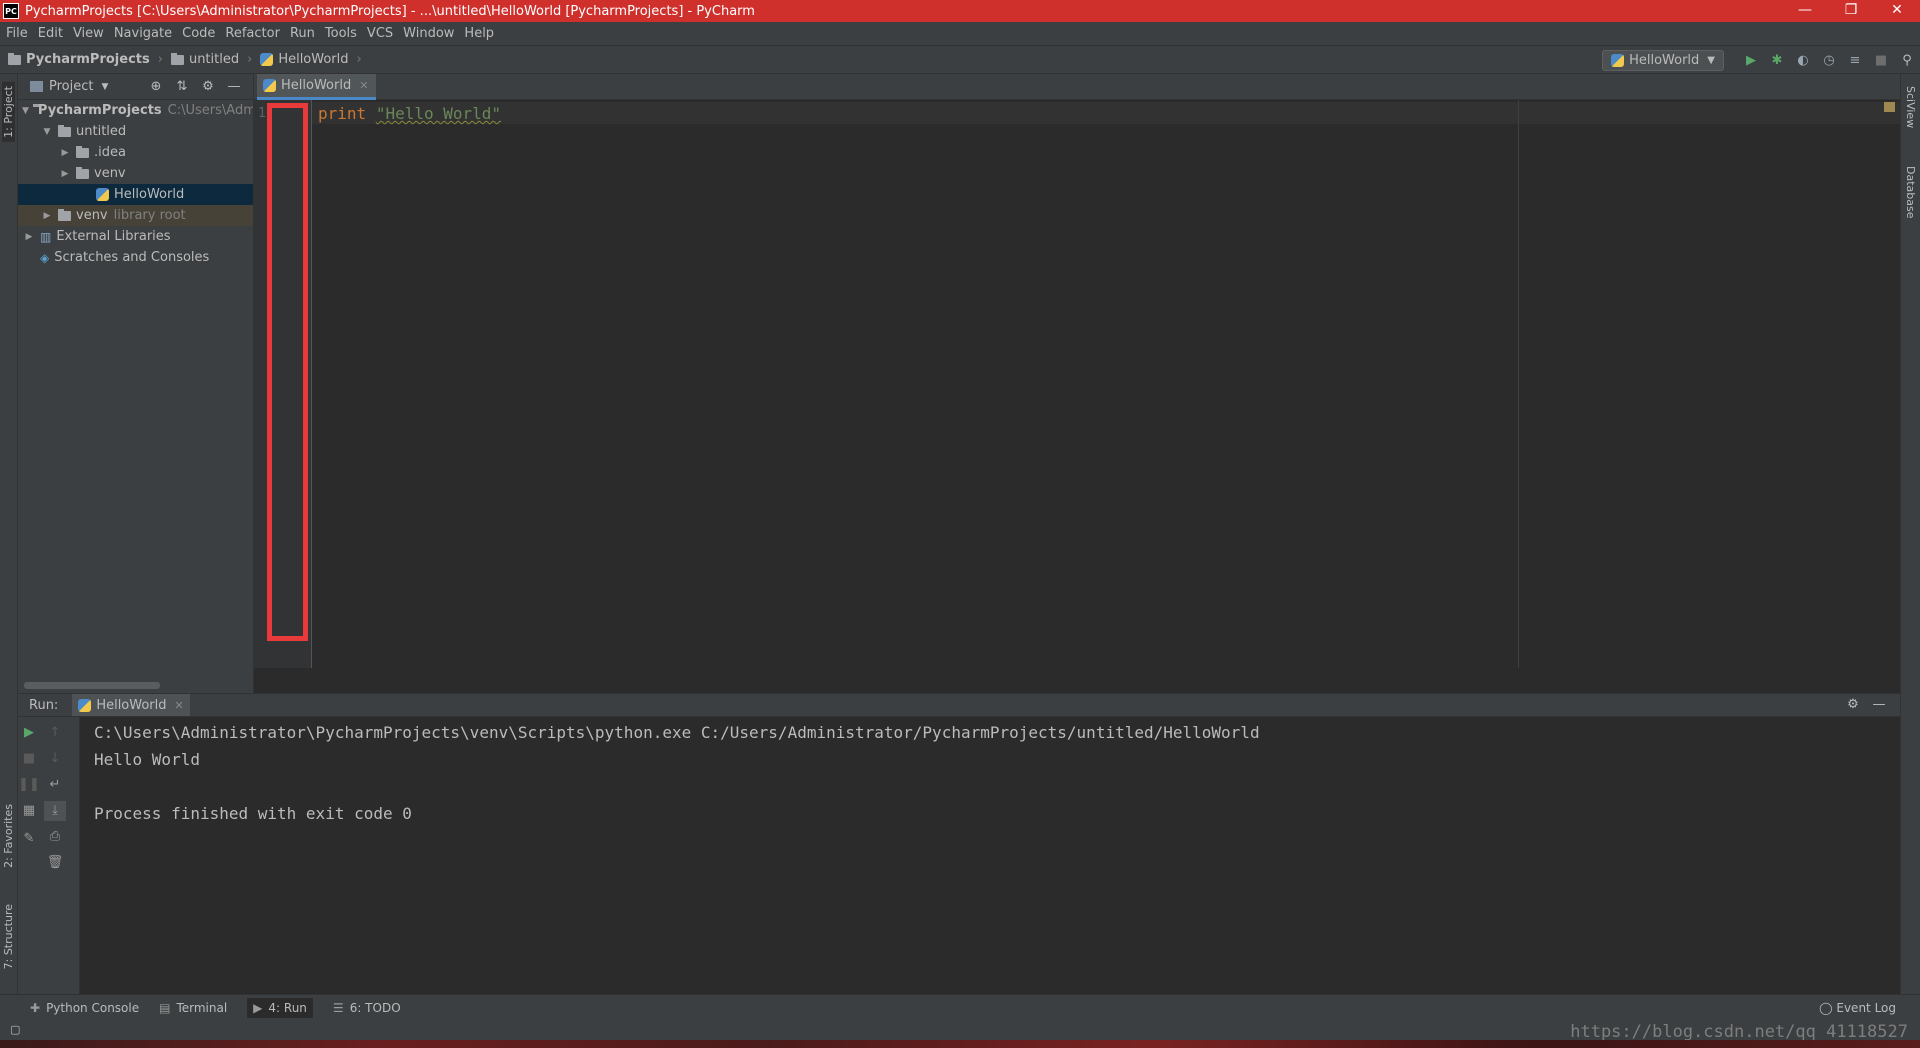 The image size is (1920, 1048). Describe the element at coordinates (135, 152) in the screenshot. I see `tree-item-idea: ▶ .idea` at that location.